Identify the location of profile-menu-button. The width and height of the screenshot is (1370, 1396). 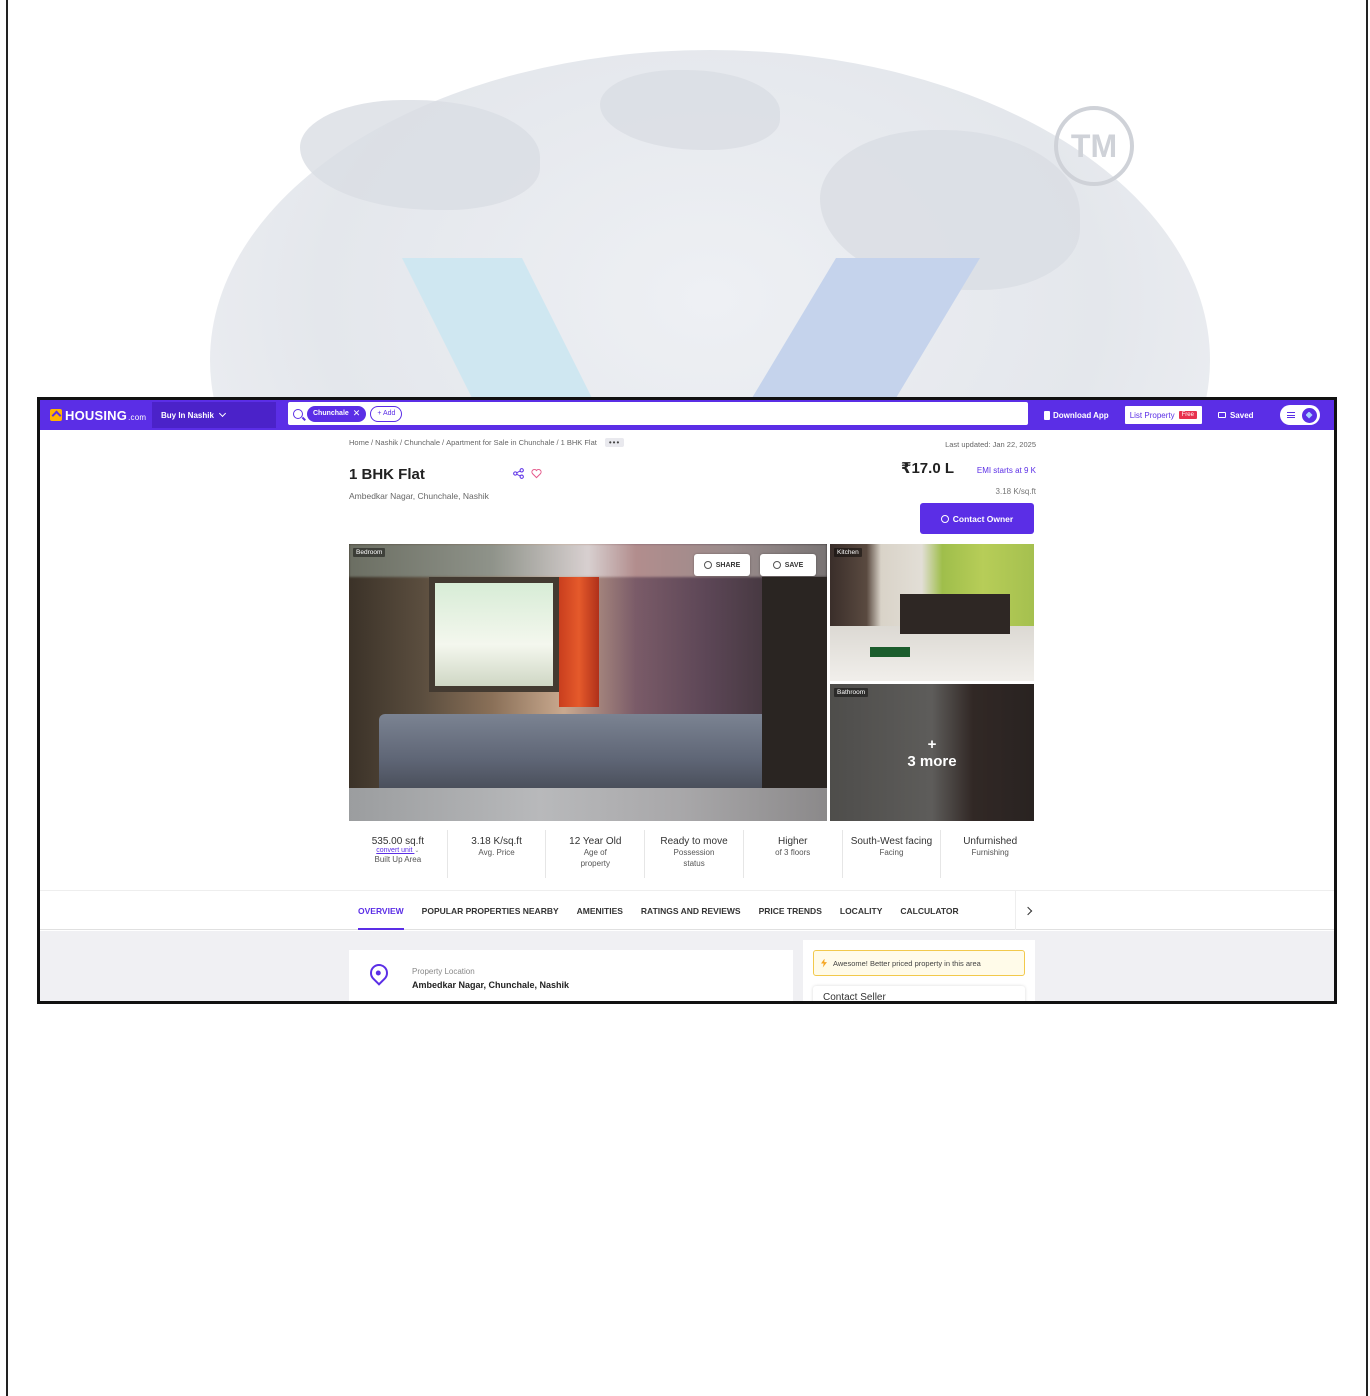
(1299, 415).